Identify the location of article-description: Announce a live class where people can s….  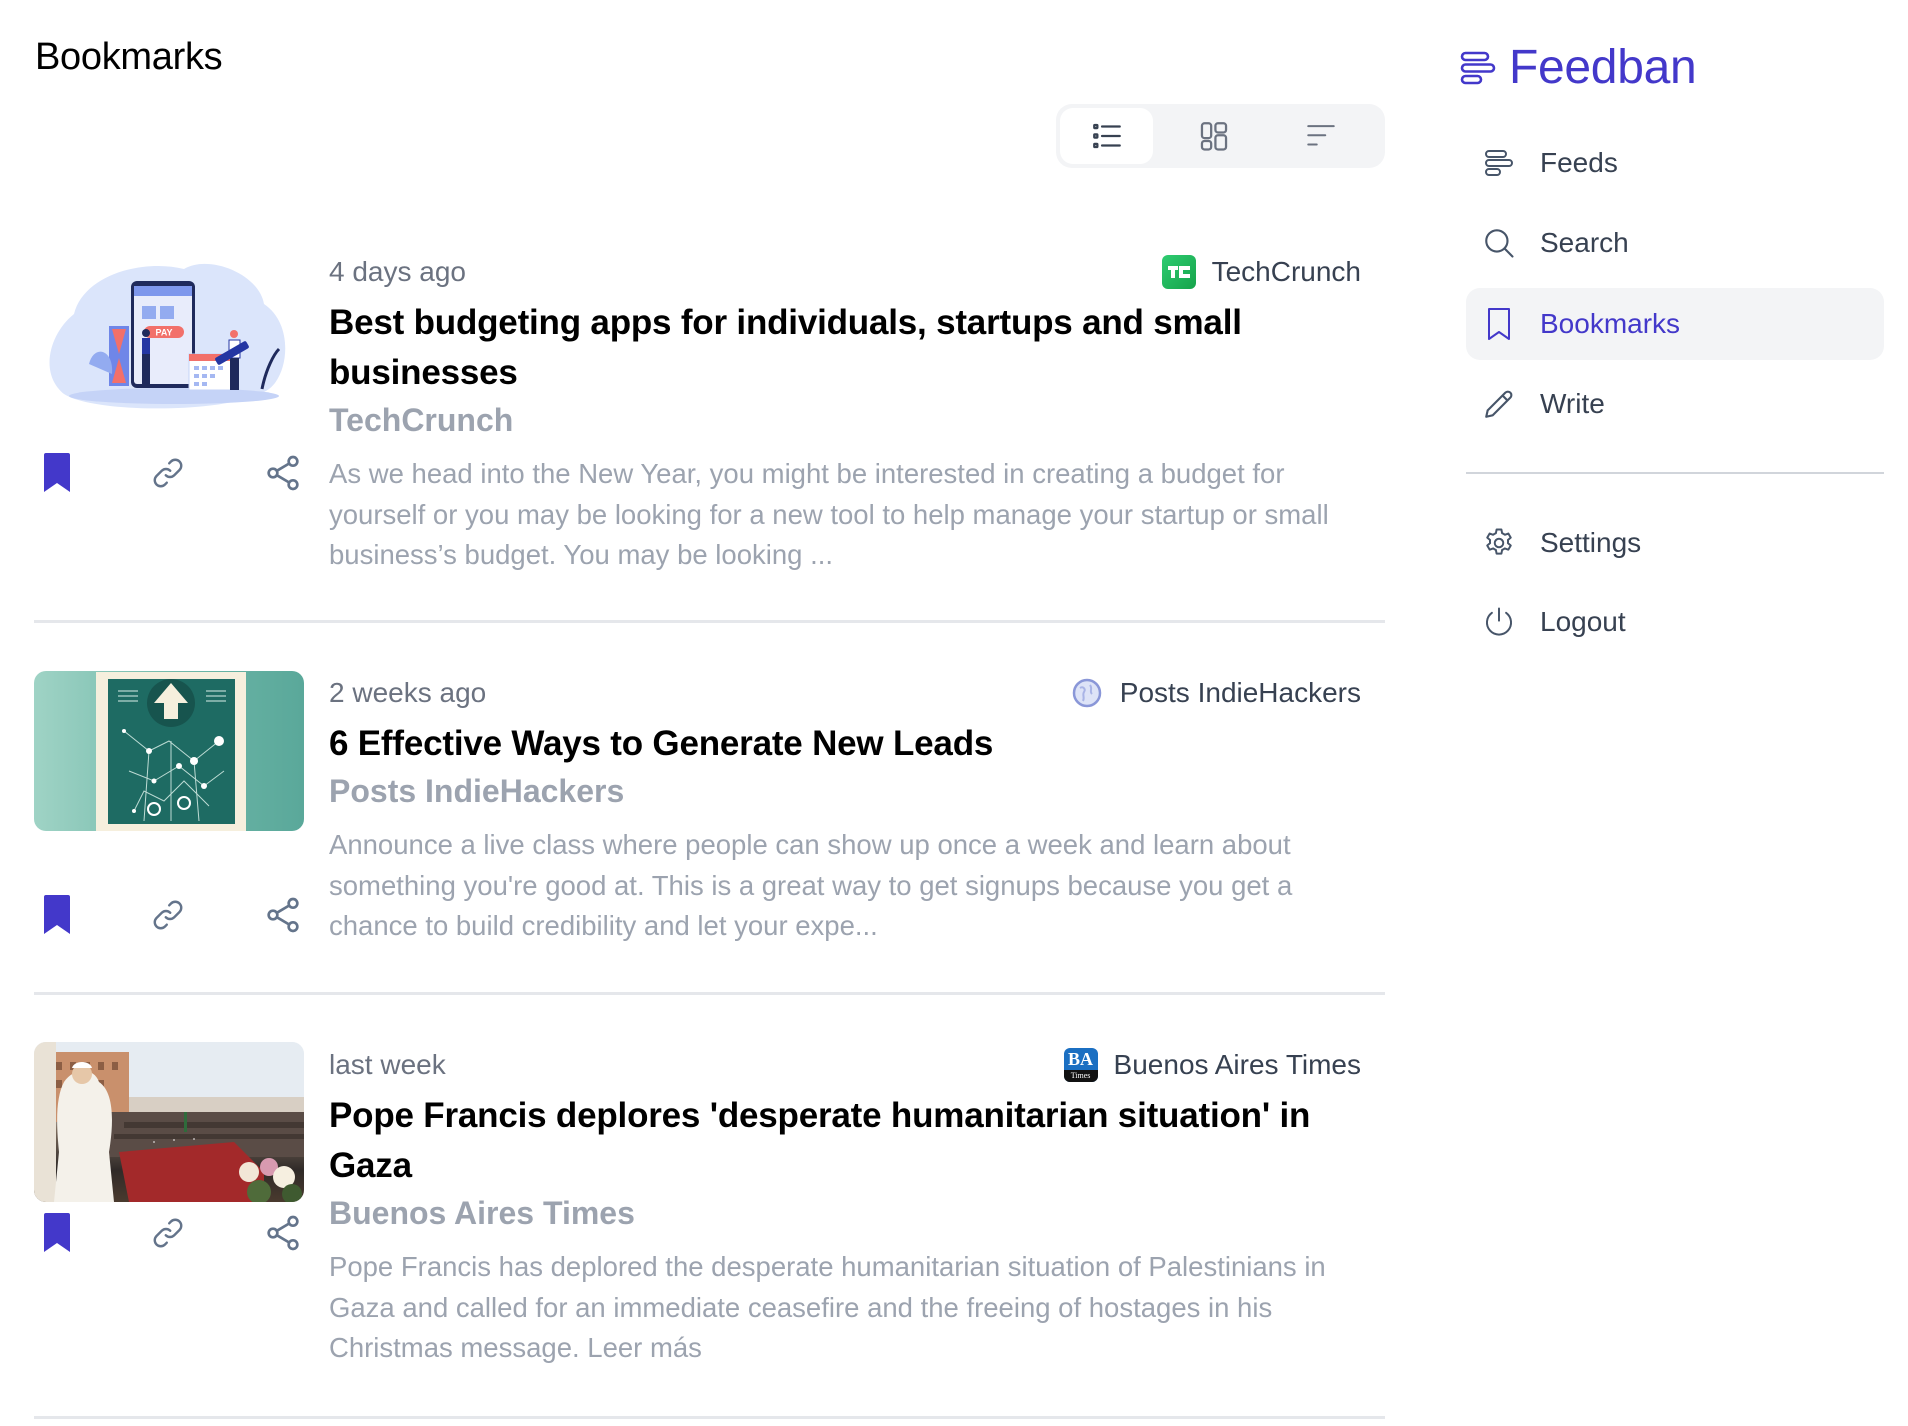
(811, 885).